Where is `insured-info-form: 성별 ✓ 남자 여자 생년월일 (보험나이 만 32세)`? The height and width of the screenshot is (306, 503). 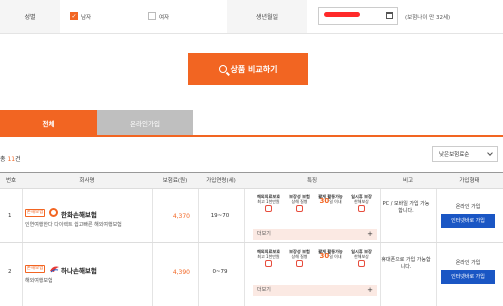 insured-info-form: 성별 ✓ 남자 여자 생년월일 (보험나이 만 32세) is located at coordinates (251, 17).